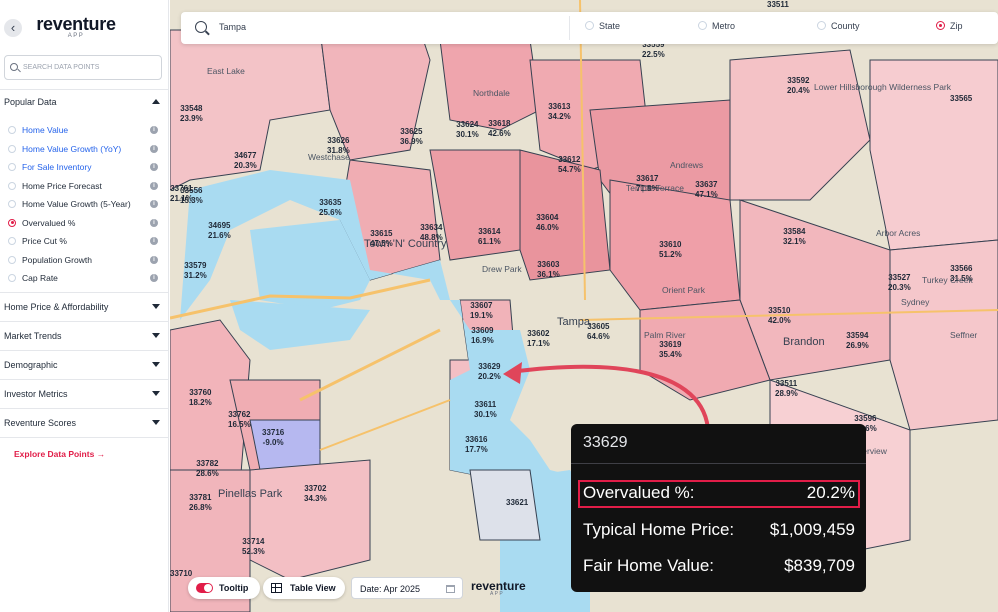 The image size is (998, 612). What do you see at coordinates (569, 165) in the screenshot?
I see `zip-label: 33612 54.7%` at bounding box center [569, 165].